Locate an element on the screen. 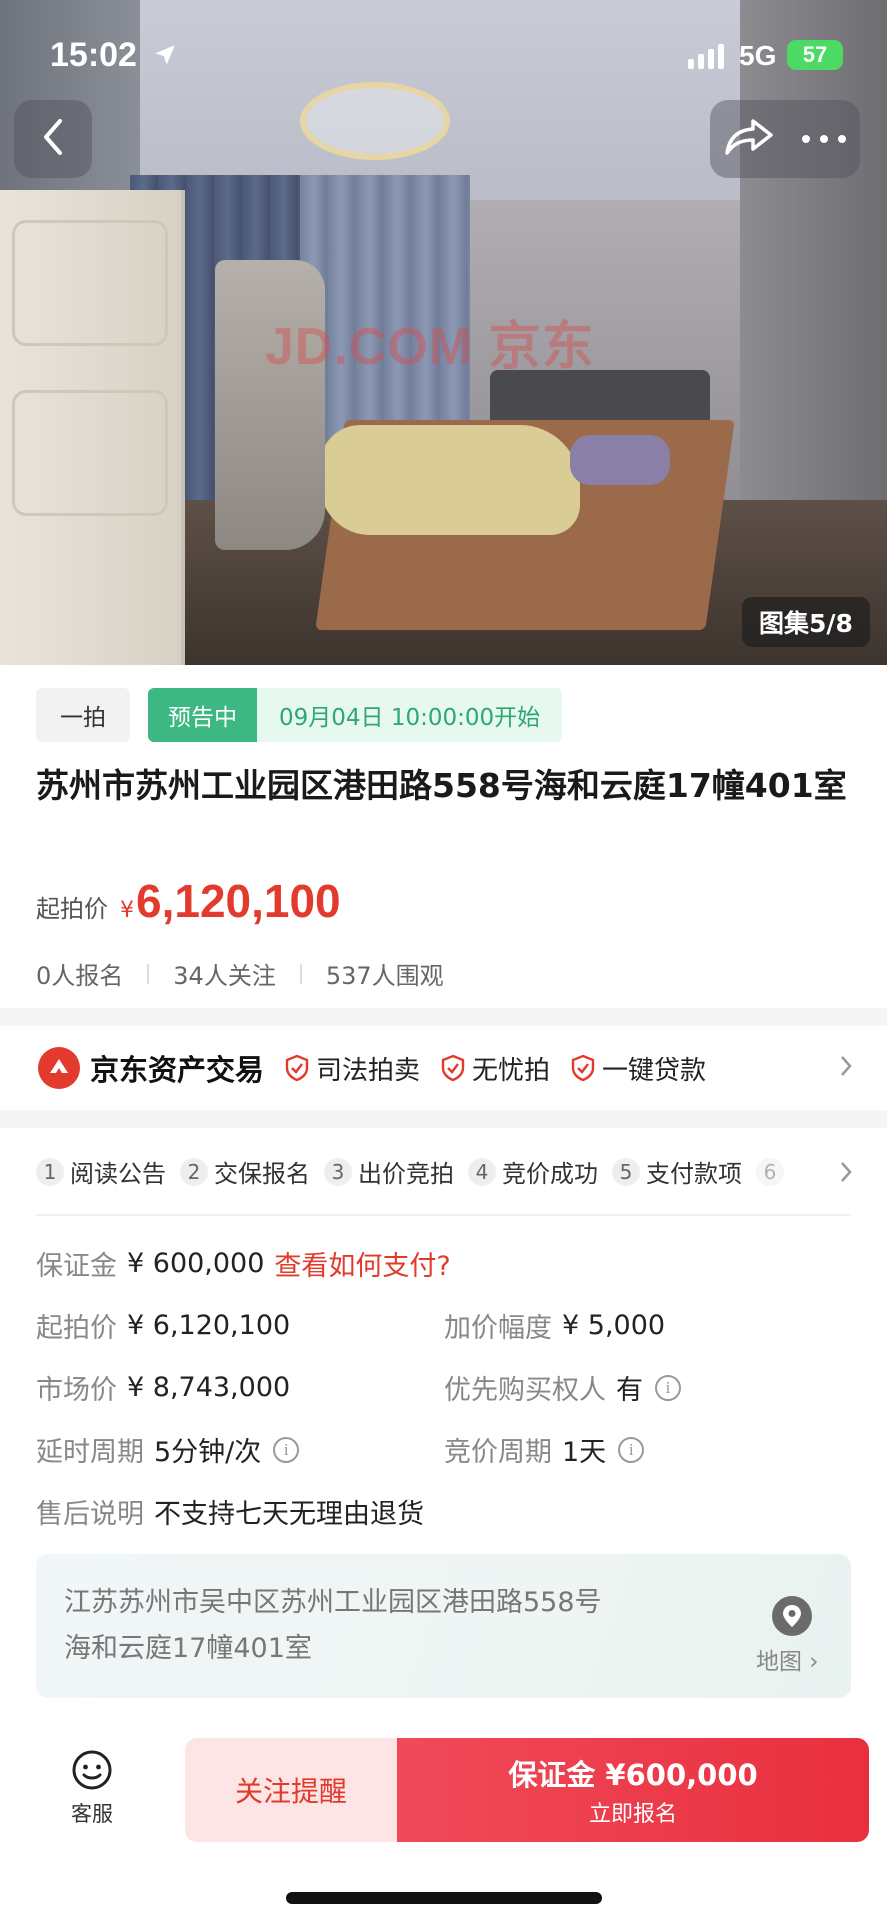 The image size is (887, 1920). step-item: 1 阅读公告 is located at coordinates (101, 1171).